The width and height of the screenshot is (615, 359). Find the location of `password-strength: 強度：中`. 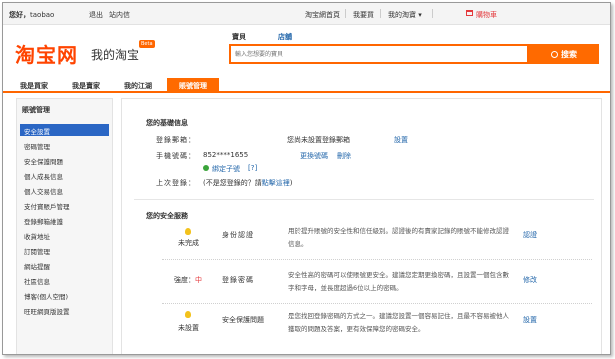

password-strength: 強度：中 is located at coordinates (188, 280).